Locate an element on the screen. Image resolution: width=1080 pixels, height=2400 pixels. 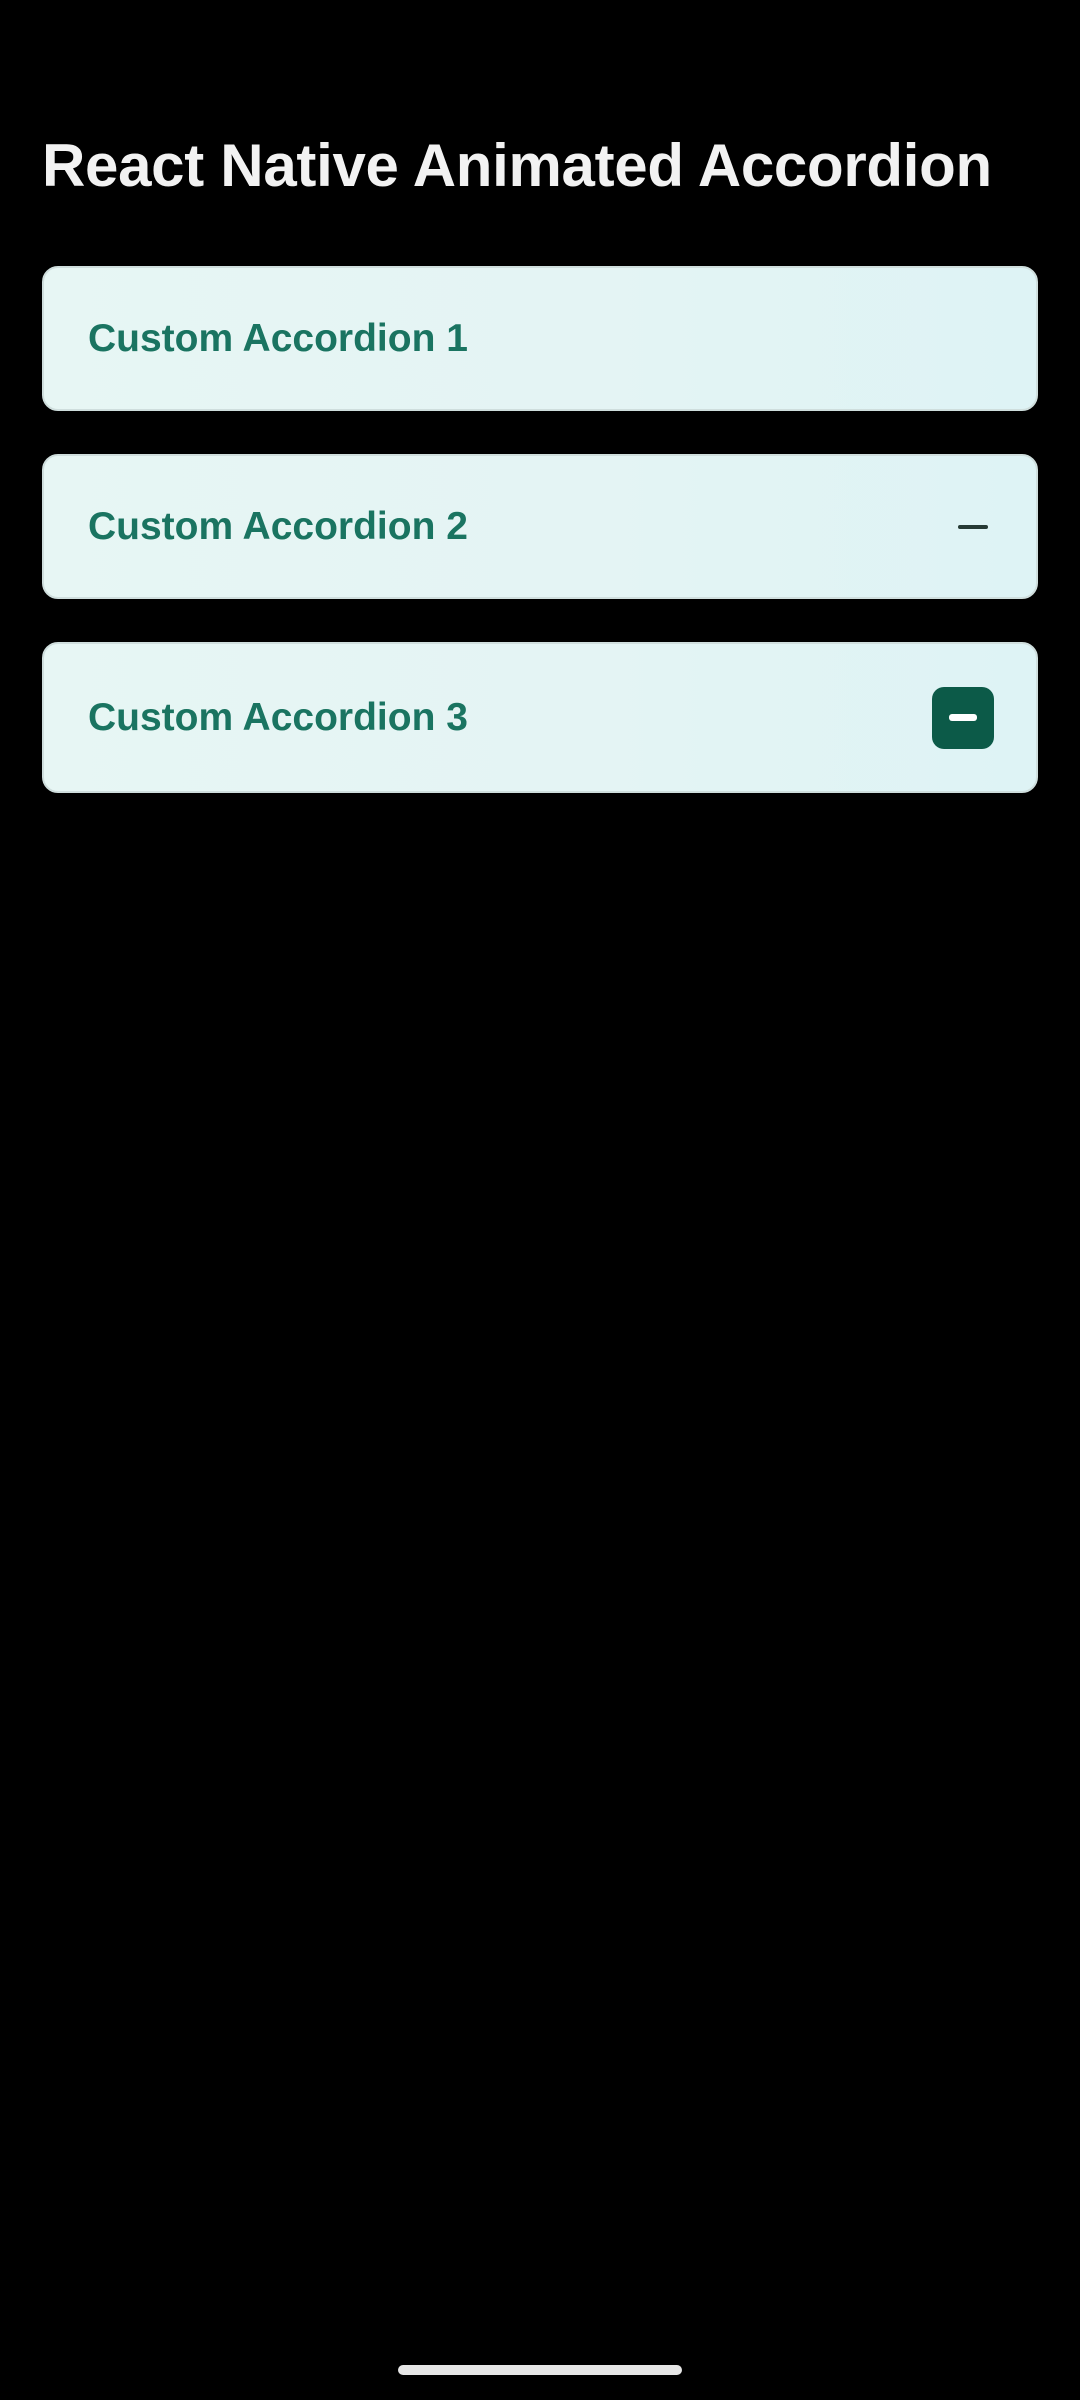
page-title: React Native Animated Accordion is located at coordinates (517, 165).